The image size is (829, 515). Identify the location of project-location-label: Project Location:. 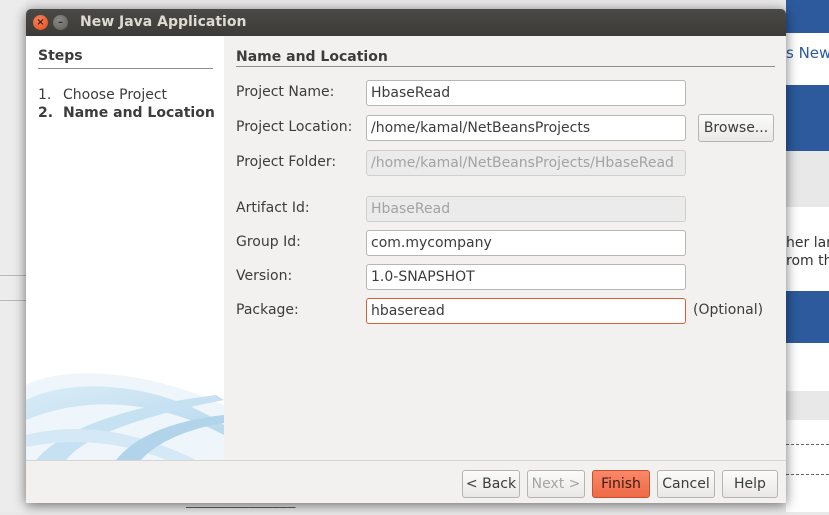
(294, 127).